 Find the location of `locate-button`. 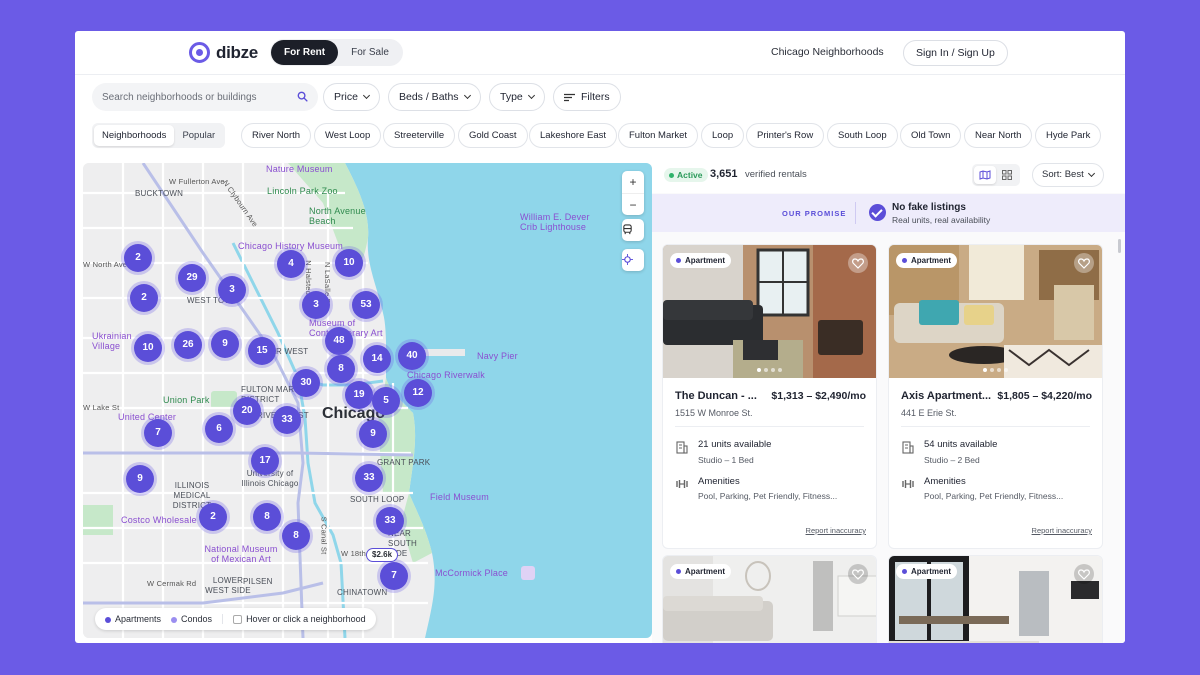

locate-button is located at coordinates (633, 260).